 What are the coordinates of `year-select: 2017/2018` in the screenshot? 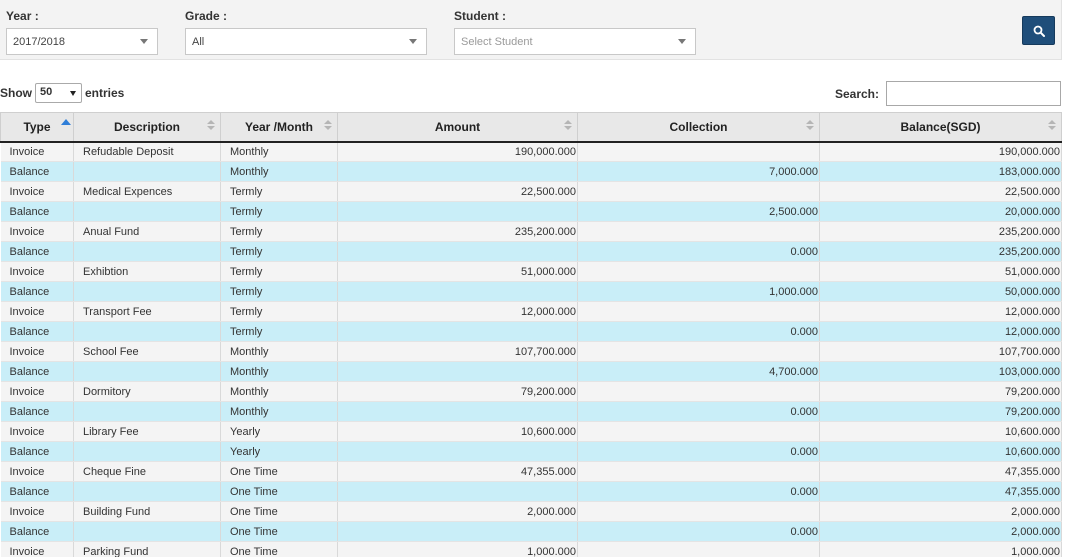 It's located at (82, 41).